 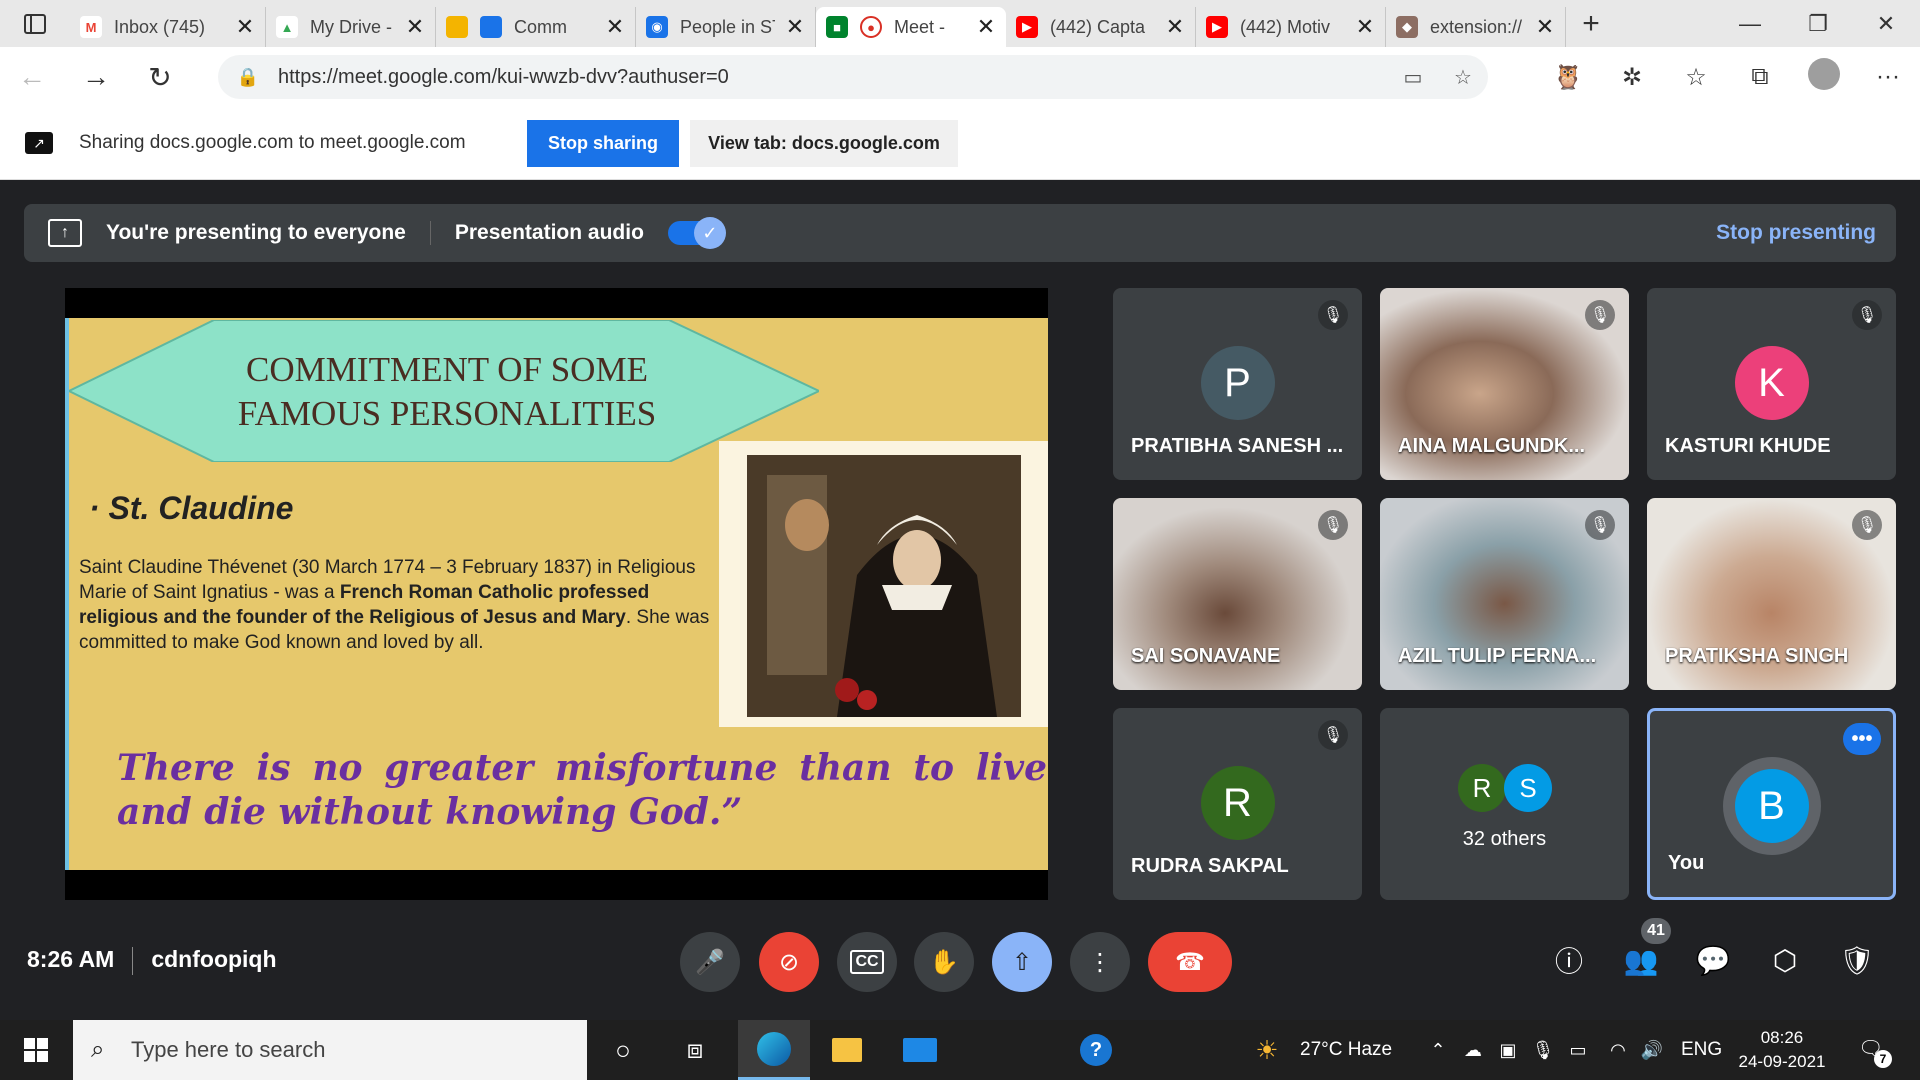 What do you see at coordinates (884, 586) in the screenshot?
I see `portrait-figure` at bounding box center [884, 586].